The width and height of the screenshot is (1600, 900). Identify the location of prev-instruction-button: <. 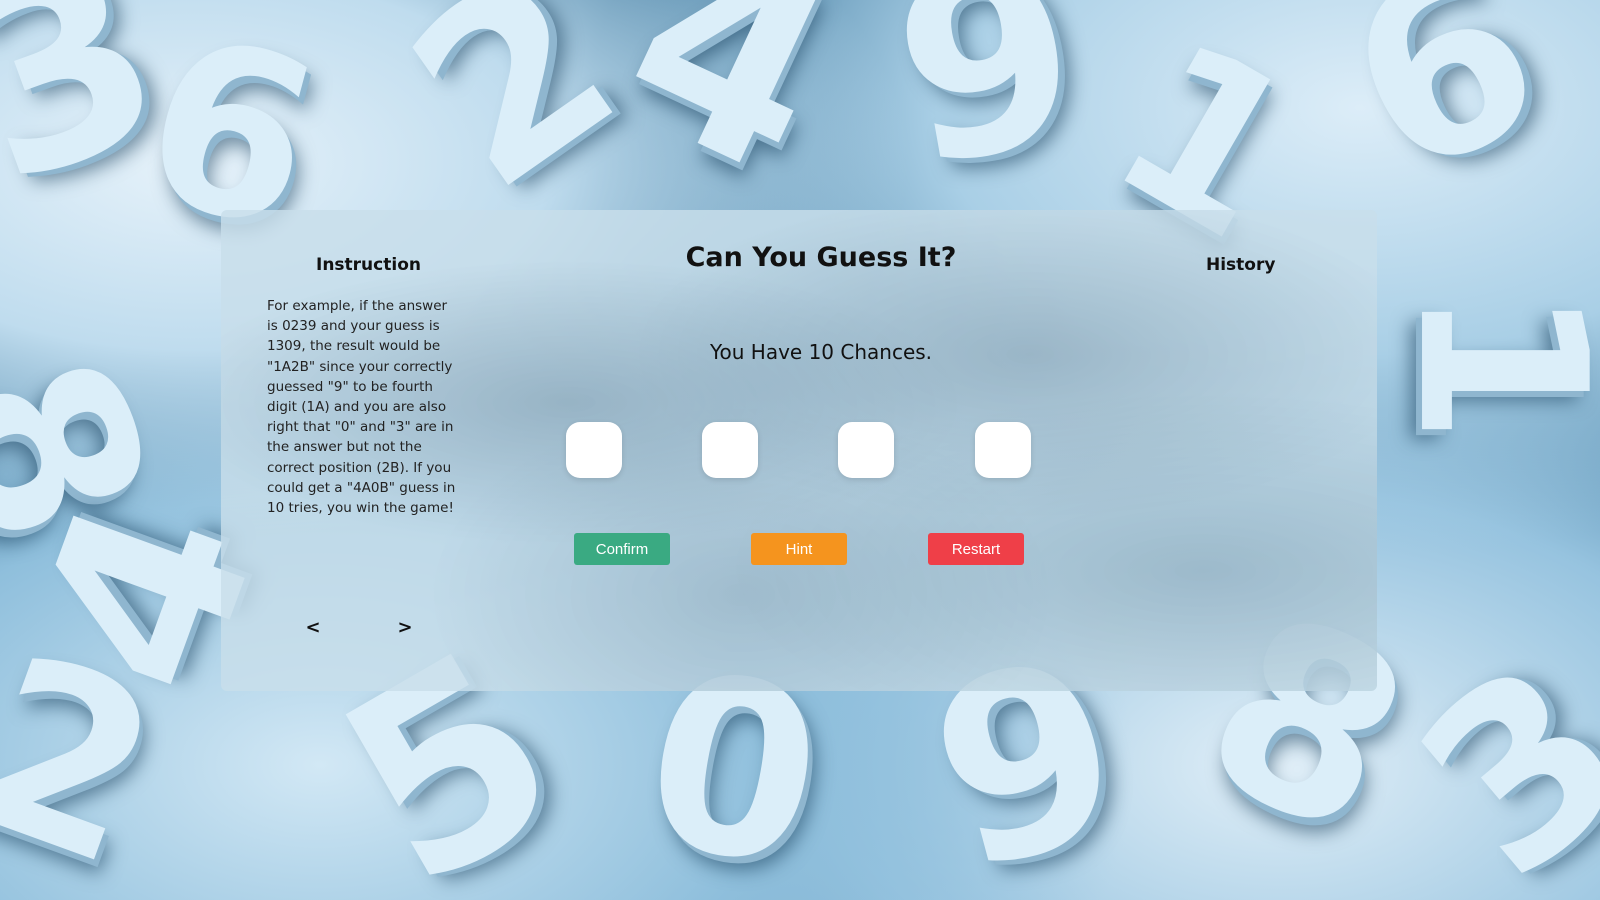
(313, 627).